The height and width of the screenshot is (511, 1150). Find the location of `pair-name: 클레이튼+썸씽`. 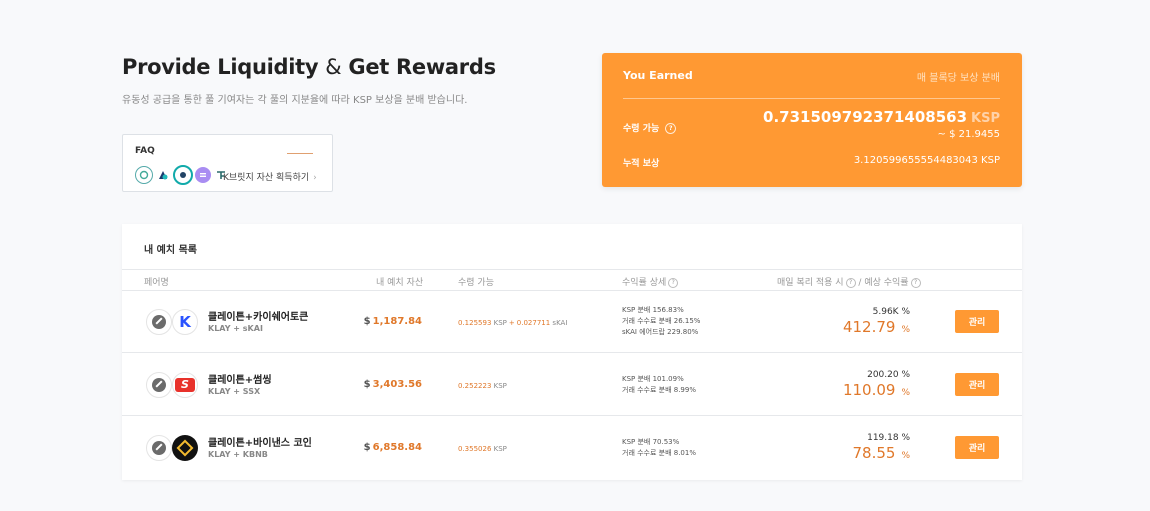

pair-name: 클레이튼+썸씽 is located at coordinates (240, 380).